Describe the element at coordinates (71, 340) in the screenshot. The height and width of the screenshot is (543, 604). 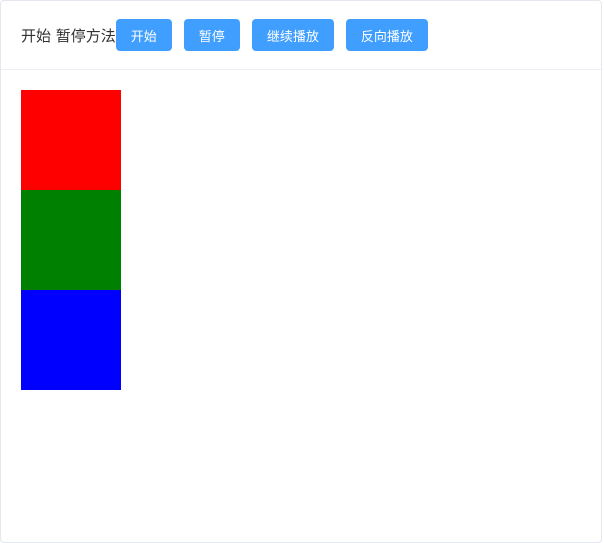
I see `blue-box` at that location.